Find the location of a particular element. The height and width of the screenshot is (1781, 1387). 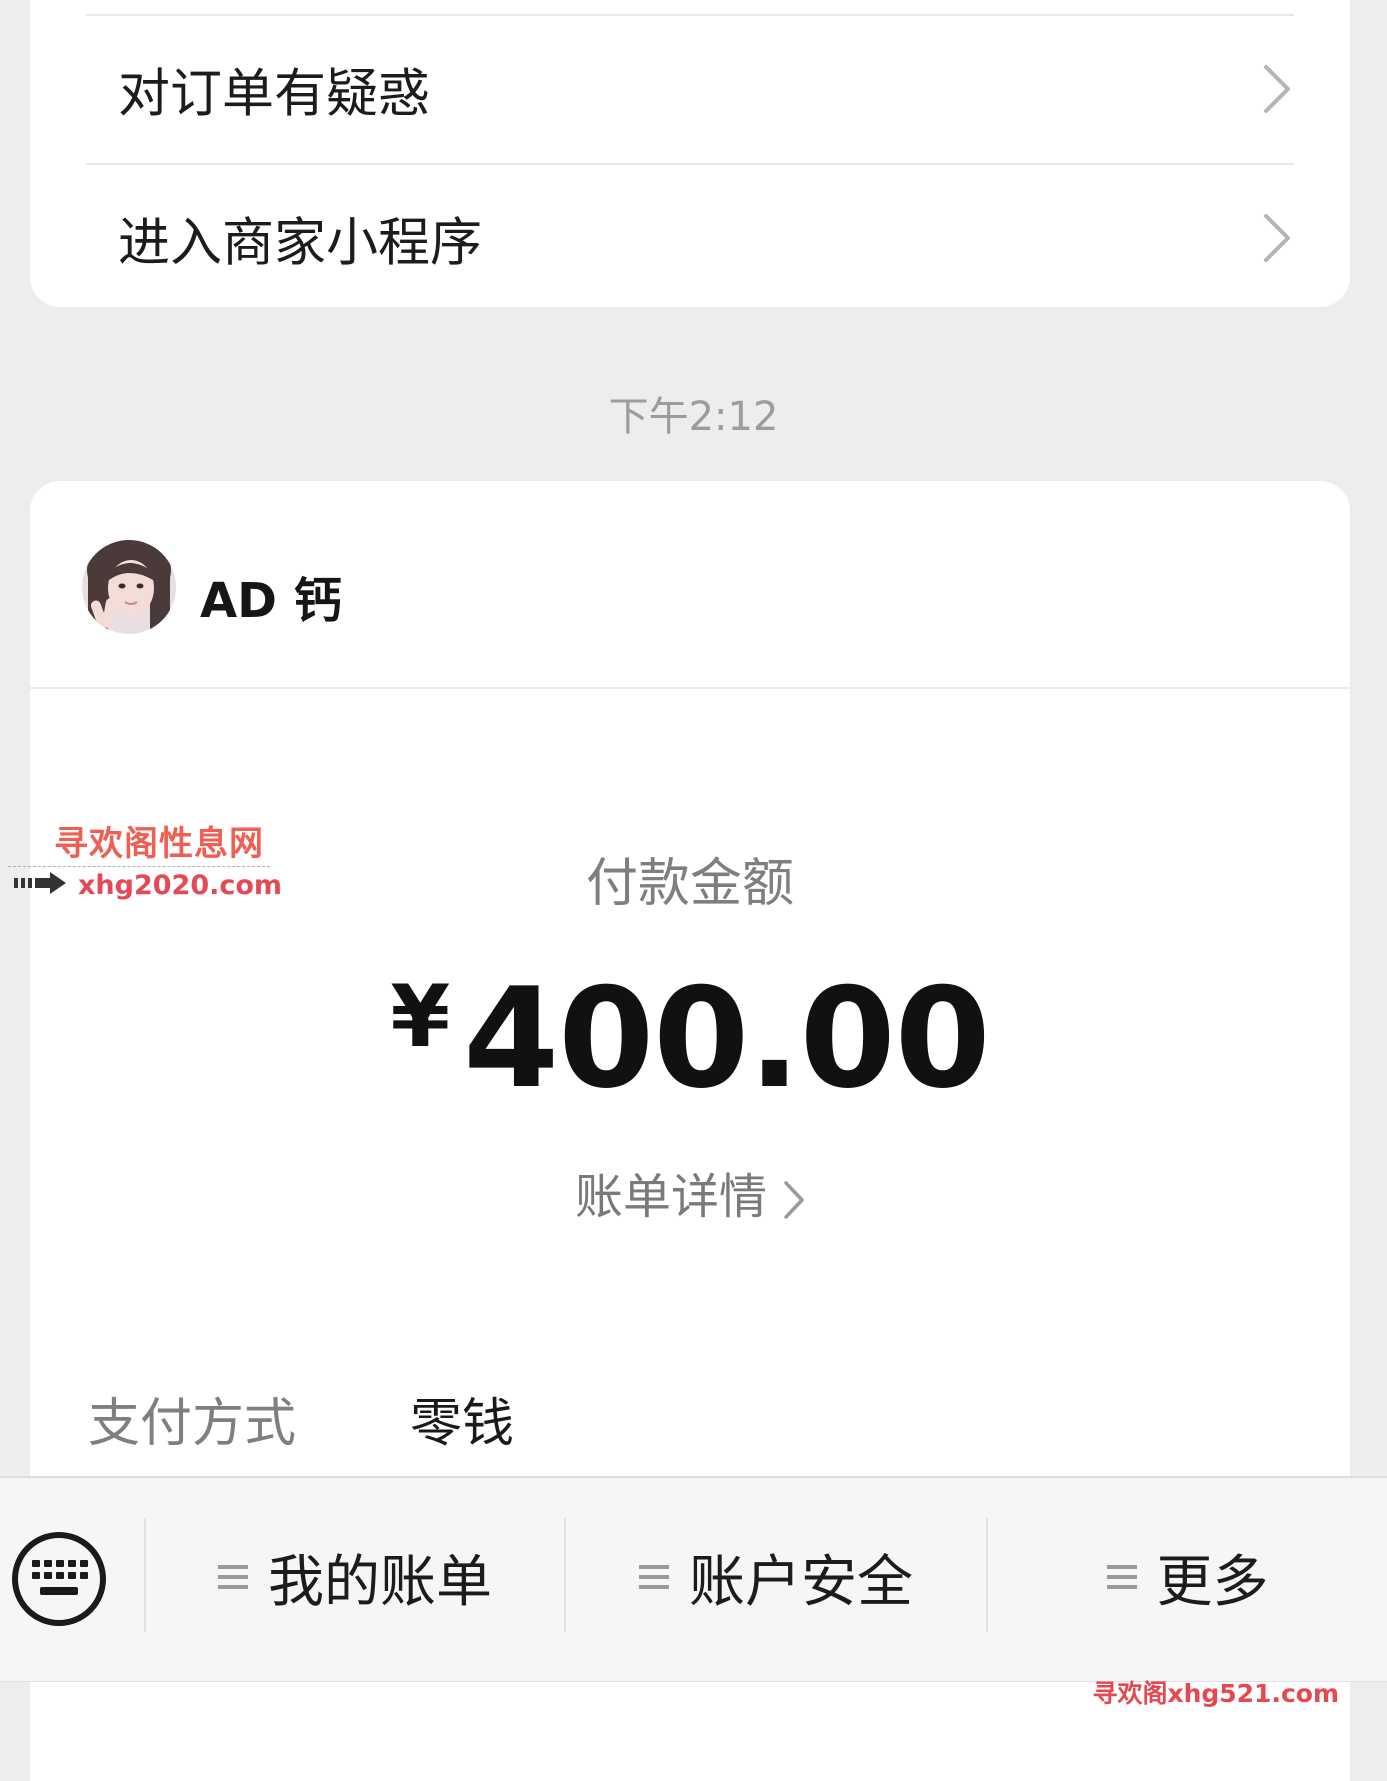

tab-my-bills: 我的账单 is located at coordinates (355, 1577).